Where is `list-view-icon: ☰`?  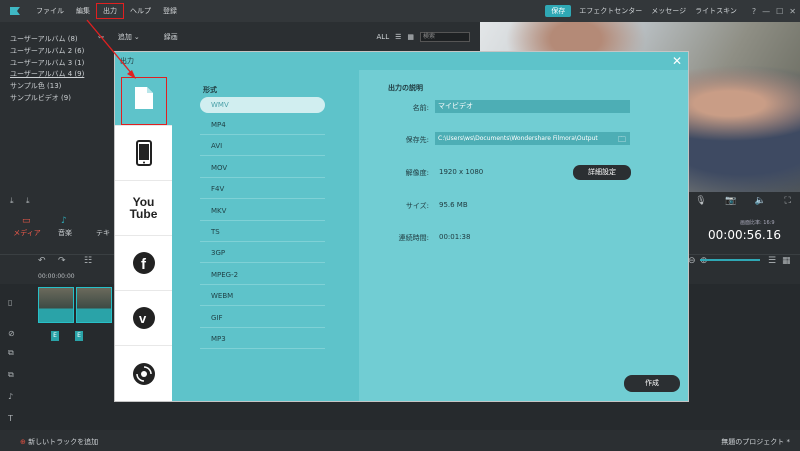
list-view-icon: ☰ is located at coordinates (398, 37).